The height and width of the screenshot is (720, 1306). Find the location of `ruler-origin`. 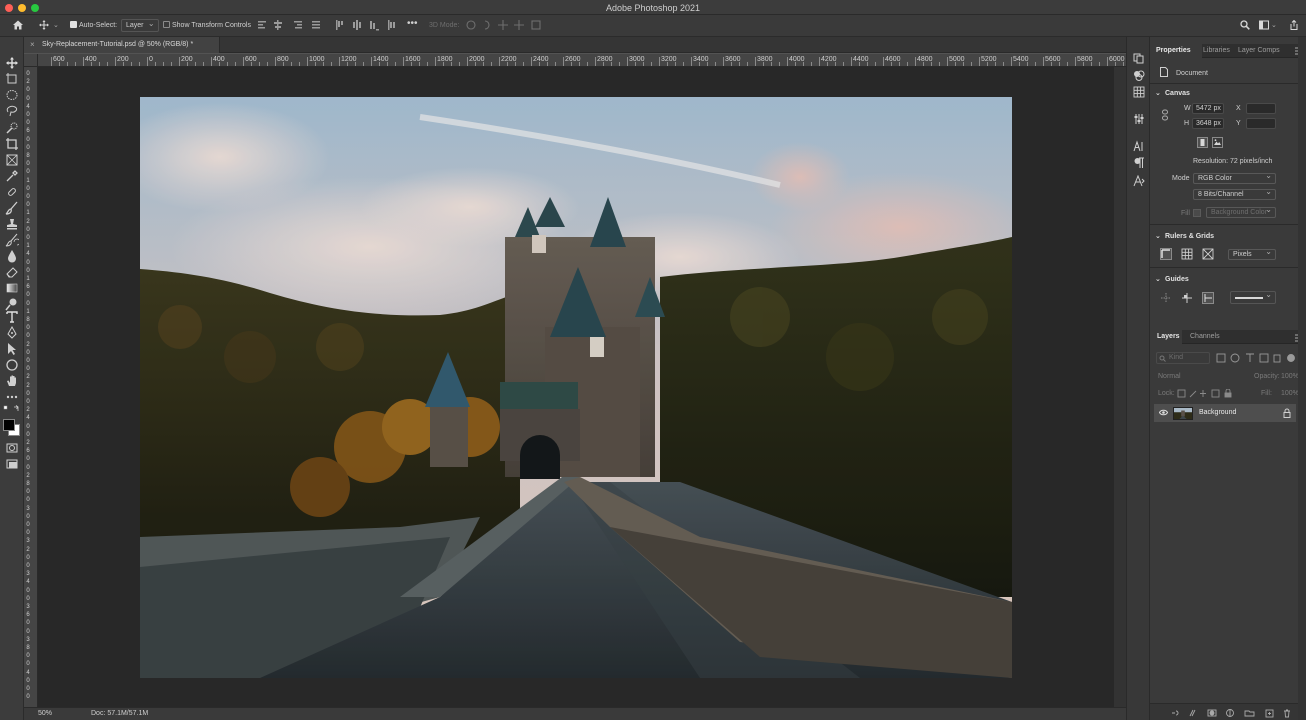

ruler-origin is located at coordinates (31, 60).